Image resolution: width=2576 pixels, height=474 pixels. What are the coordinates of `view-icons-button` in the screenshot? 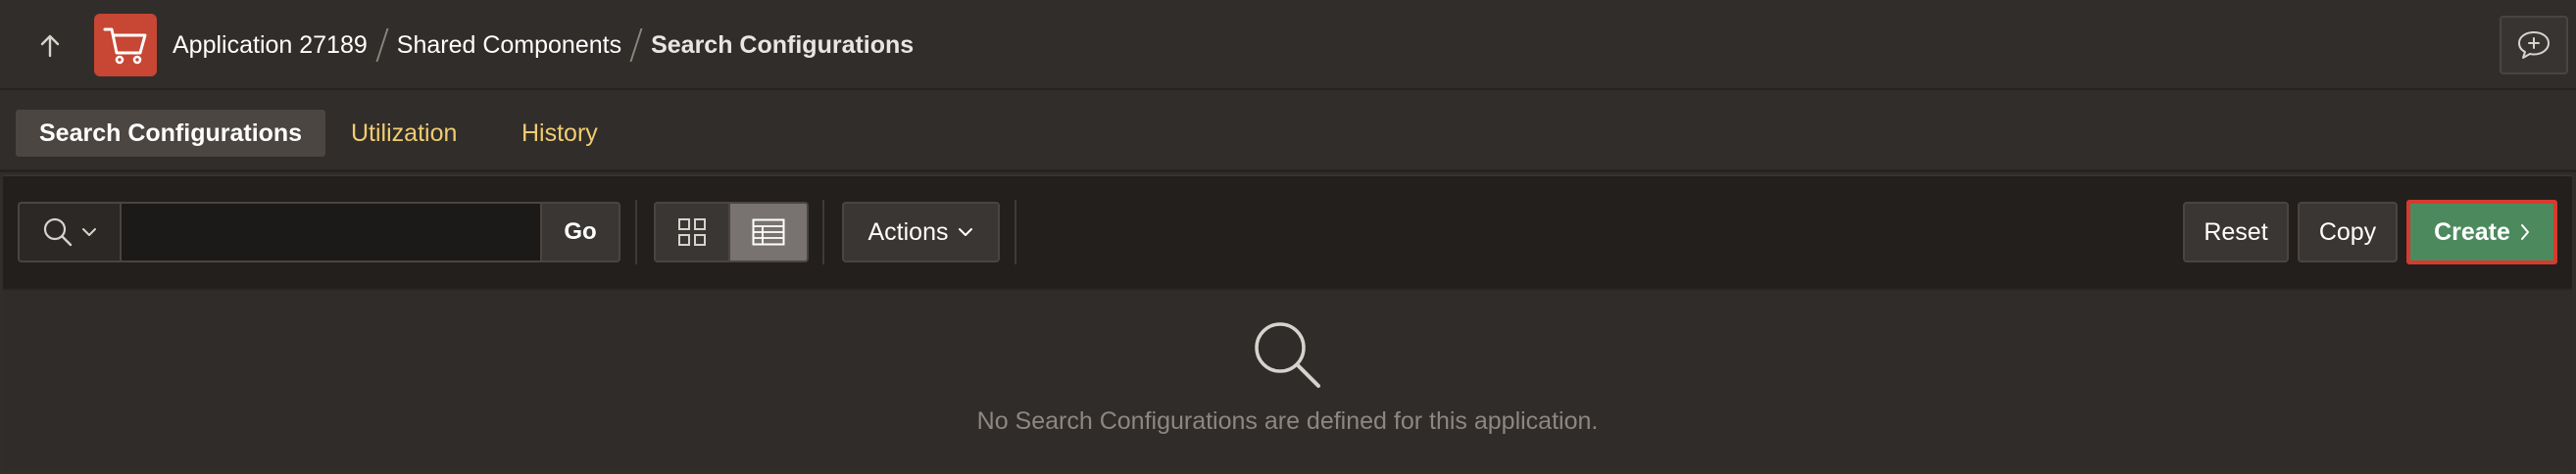 It's located at (692, 232).